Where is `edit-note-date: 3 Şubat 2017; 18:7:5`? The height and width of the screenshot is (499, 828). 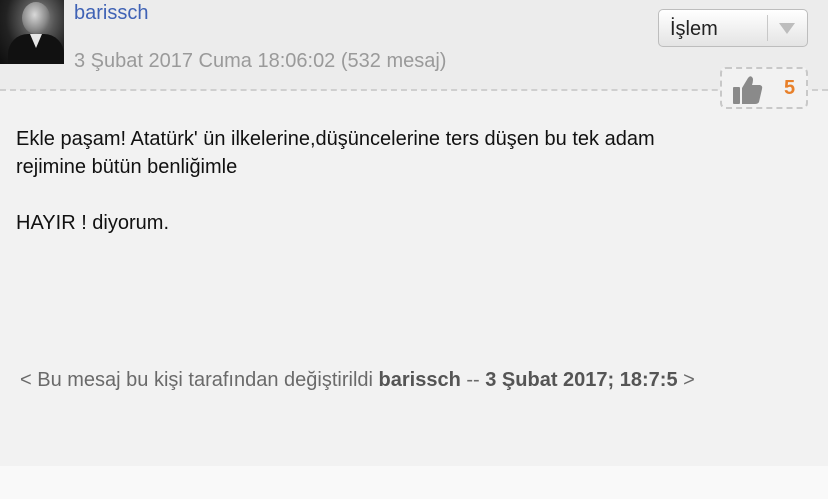
edit-note-date: 3 Şubat 2017; 18:7:5 is located at coordinates (581, 380).